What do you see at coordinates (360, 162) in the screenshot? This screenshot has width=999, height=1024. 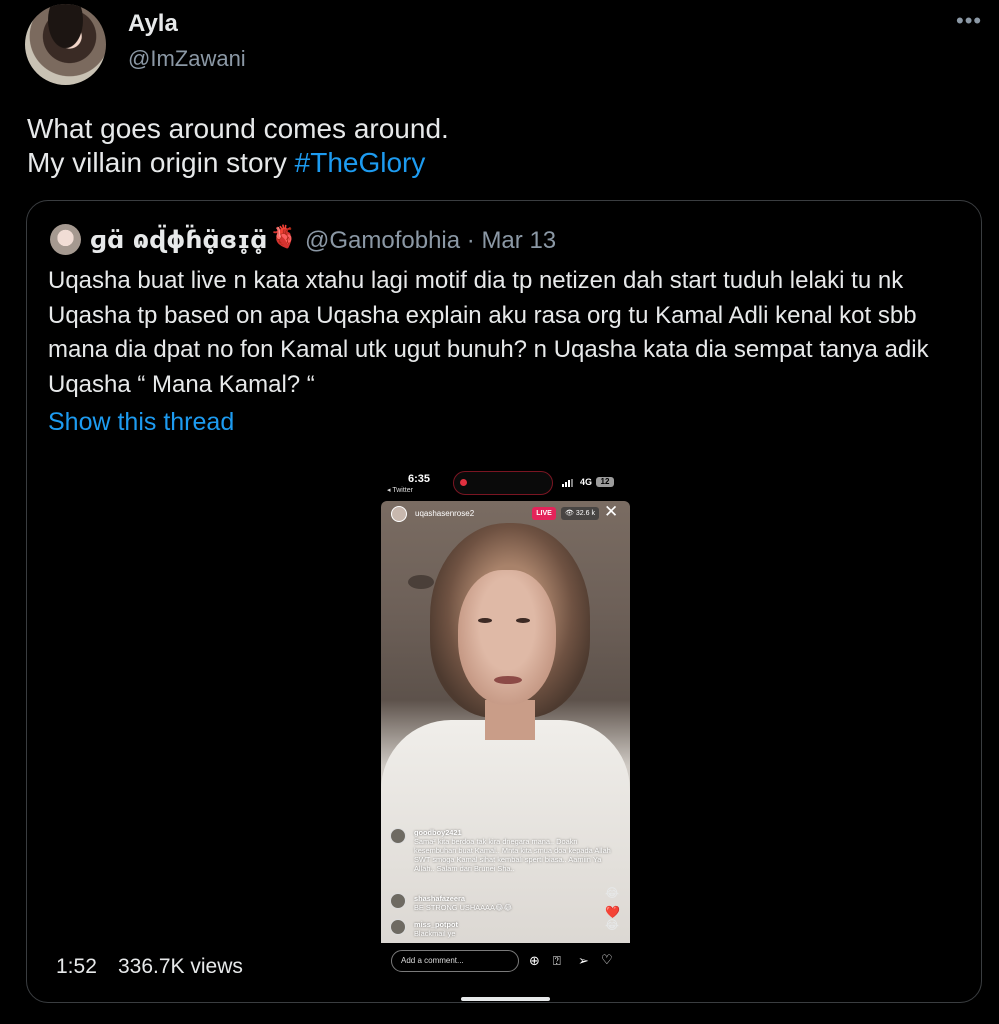 I see `hashtag-link: #TheGlory` at bounding box center [360, 162].